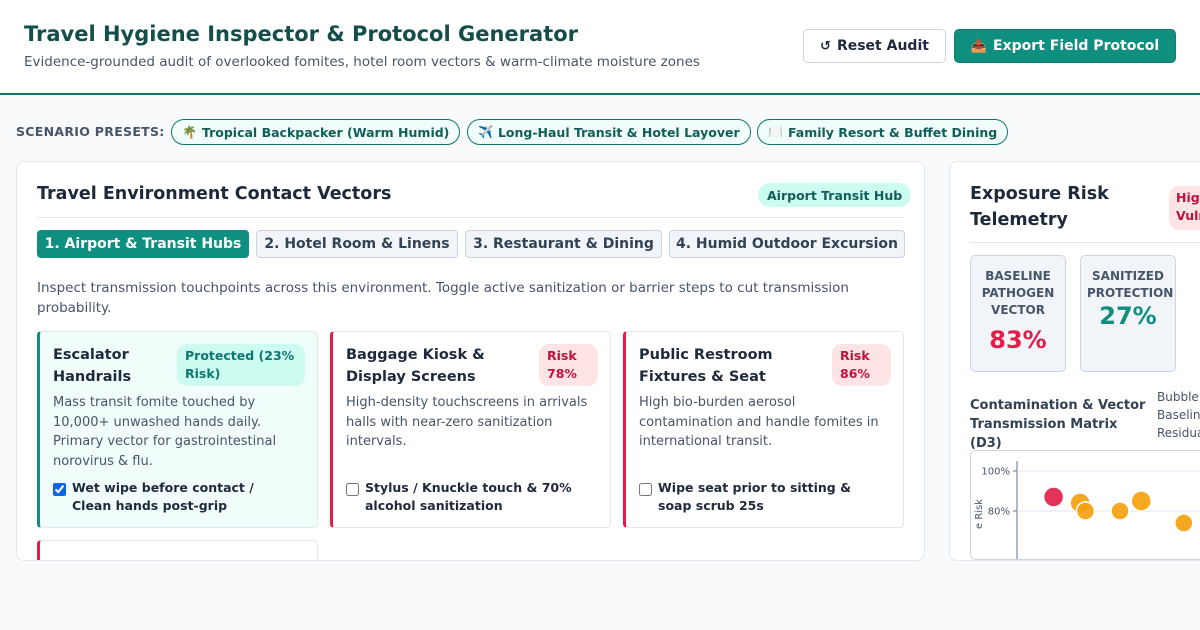 This screenshot has height=630, width=1200. What do you see at coordinates (357, 244) in the screenshot?
I see `tab-hotel-room: 2. Hotel Room & Linens` at bounding box center [357, 244].